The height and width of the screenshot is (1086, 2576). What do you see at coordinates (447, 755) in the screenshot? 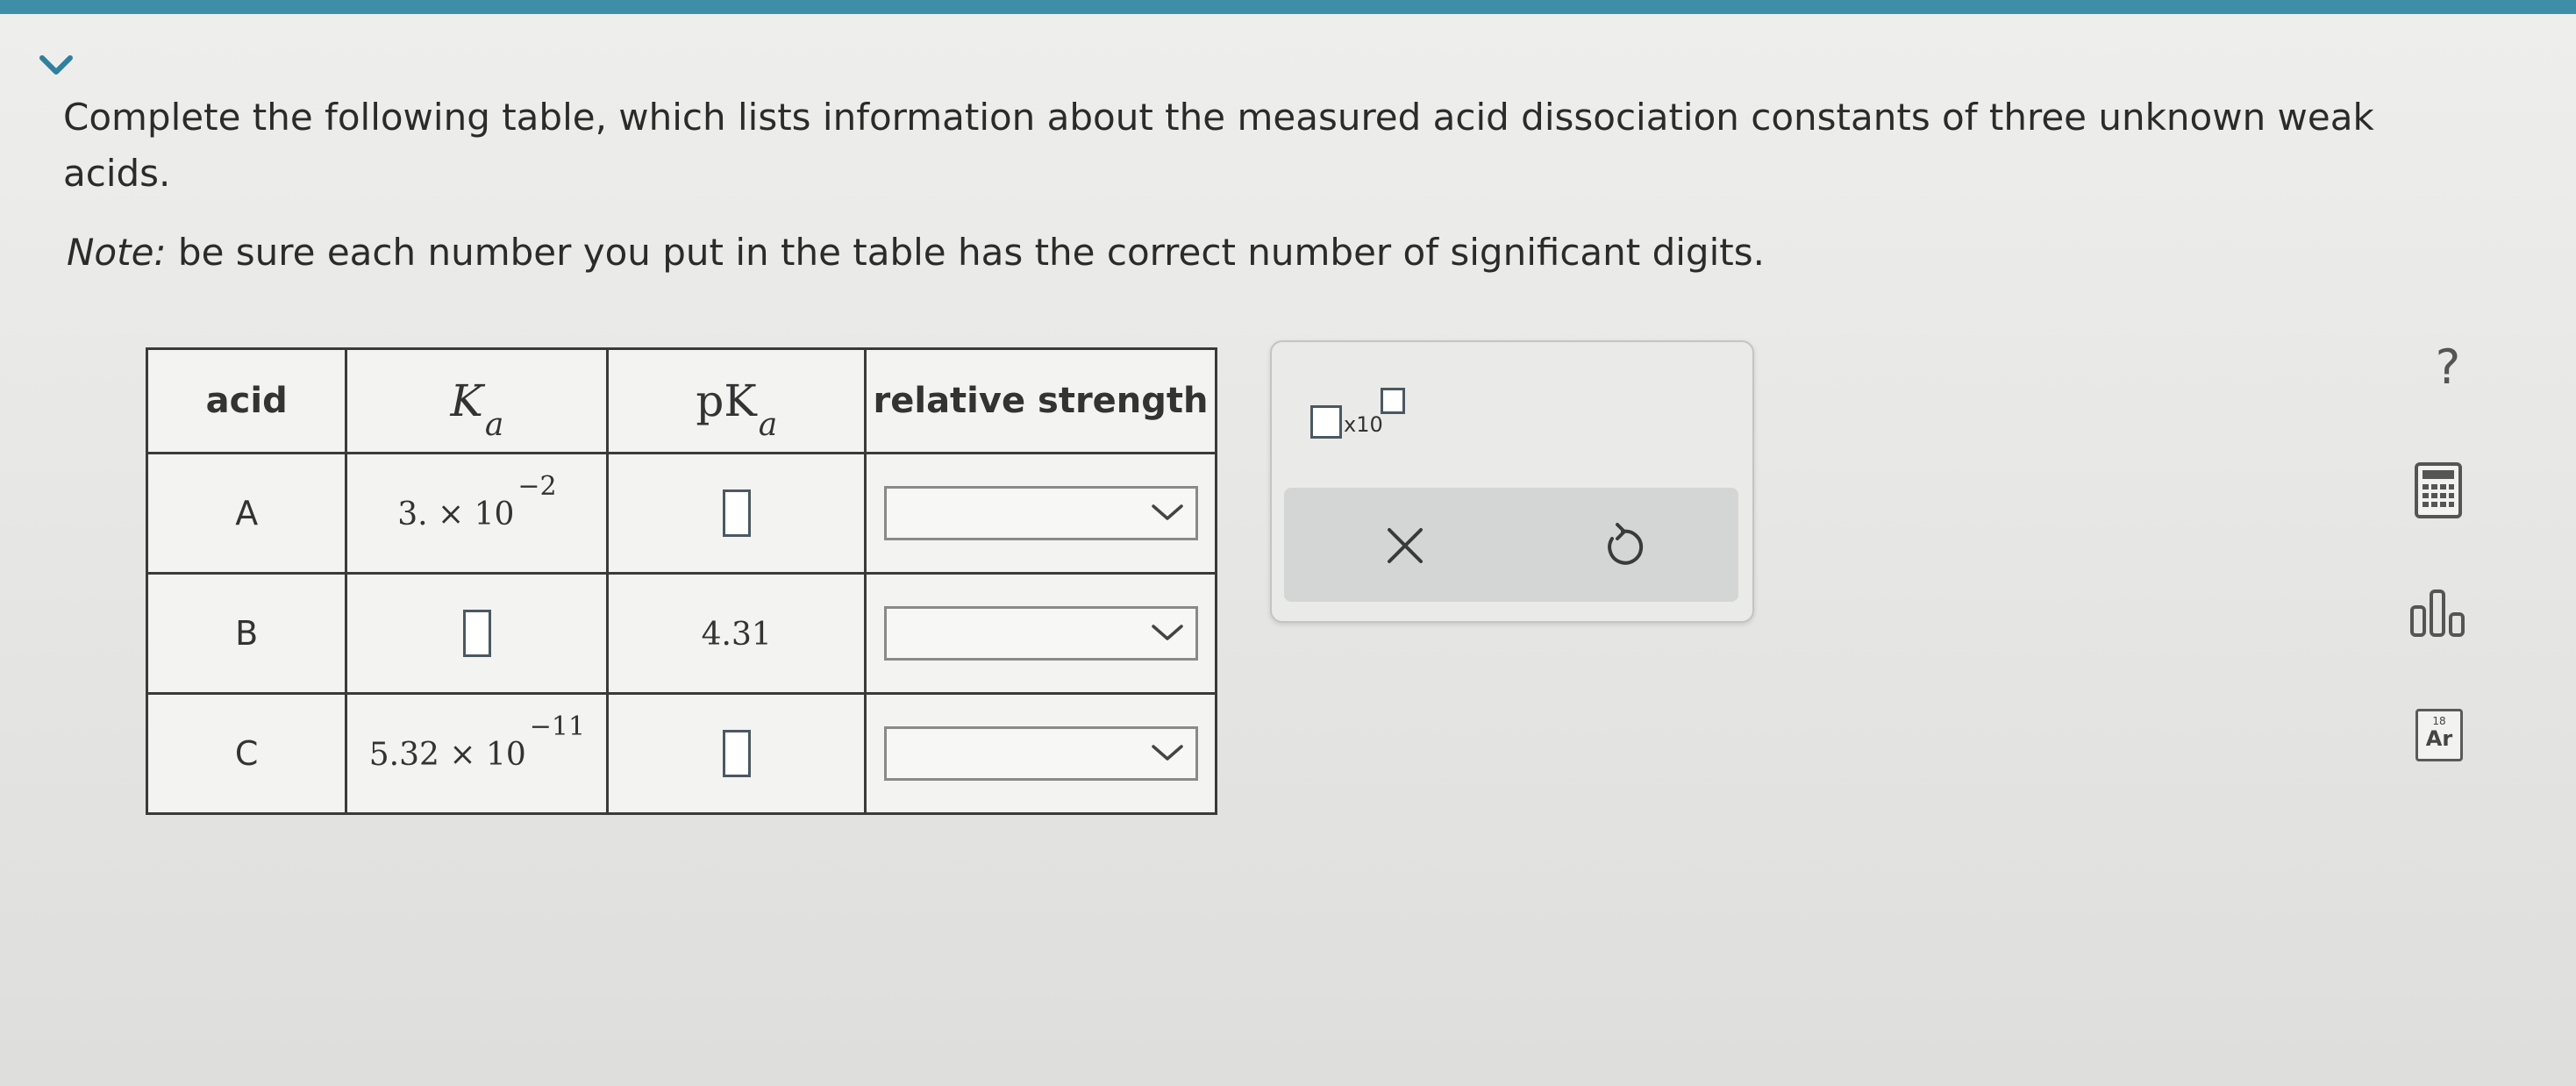
I see `ka-mantissa: 5.32 × 10` at bounding box center [447, 755].